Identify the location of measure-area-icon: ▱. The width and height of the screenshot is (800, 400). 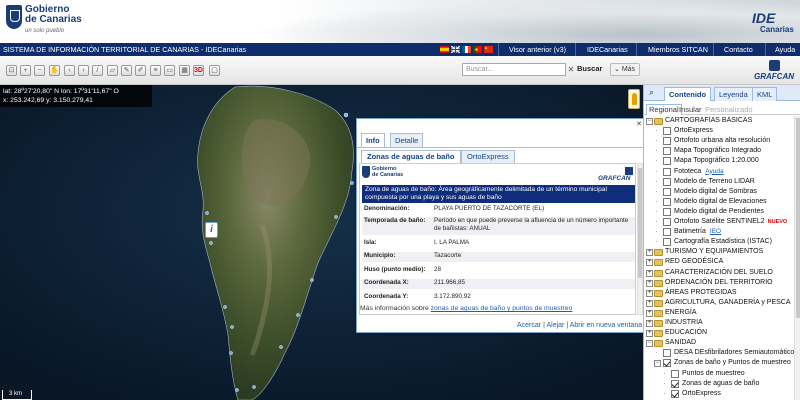
(112, 70).